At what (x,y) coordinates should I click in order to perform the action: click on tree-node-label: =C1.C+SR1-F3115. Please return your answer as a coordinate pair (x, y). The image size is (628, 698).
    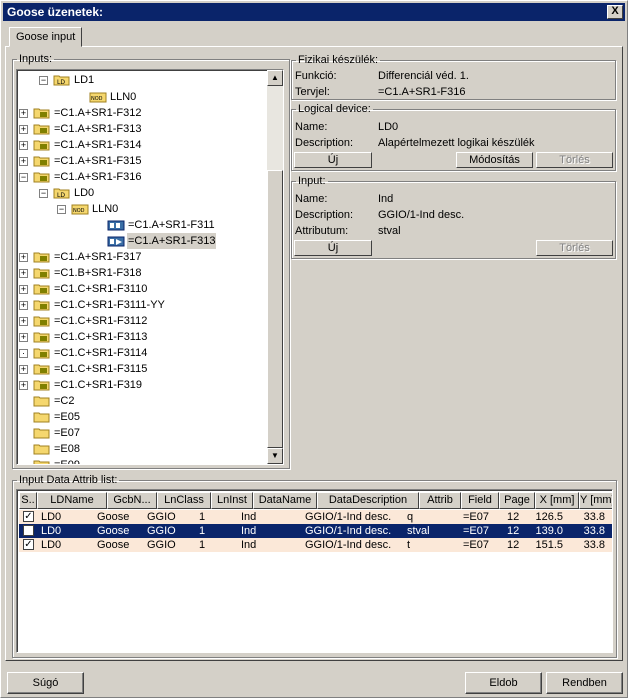
    Looking at the image, I should click on (101, 369).